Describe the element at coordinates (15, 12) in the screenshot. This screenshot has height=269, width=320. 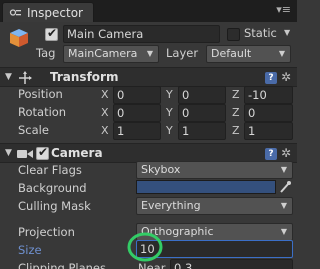
I see `inspector-icon` at that location.